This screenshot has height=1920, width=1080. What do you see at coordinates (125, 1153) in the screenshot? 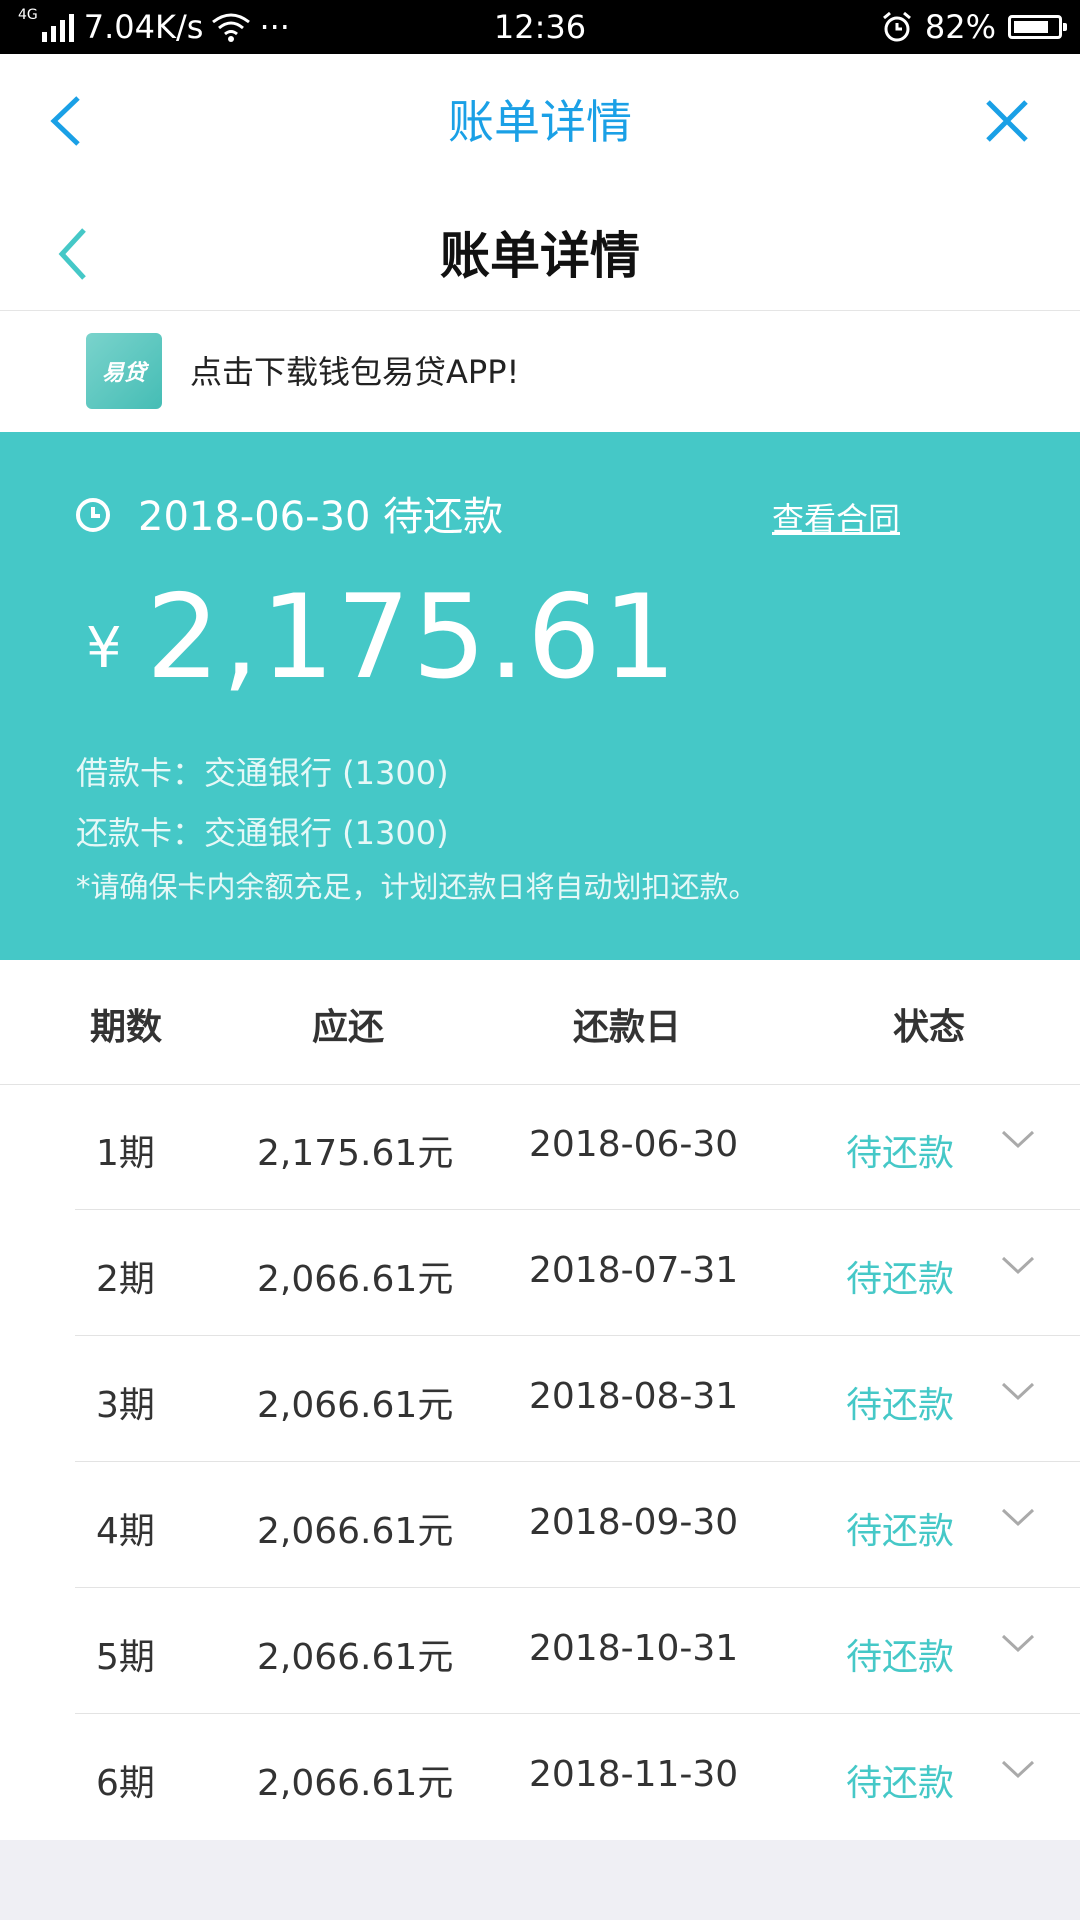
I see `row-period: 1期` at bounding box center [125, 1153].